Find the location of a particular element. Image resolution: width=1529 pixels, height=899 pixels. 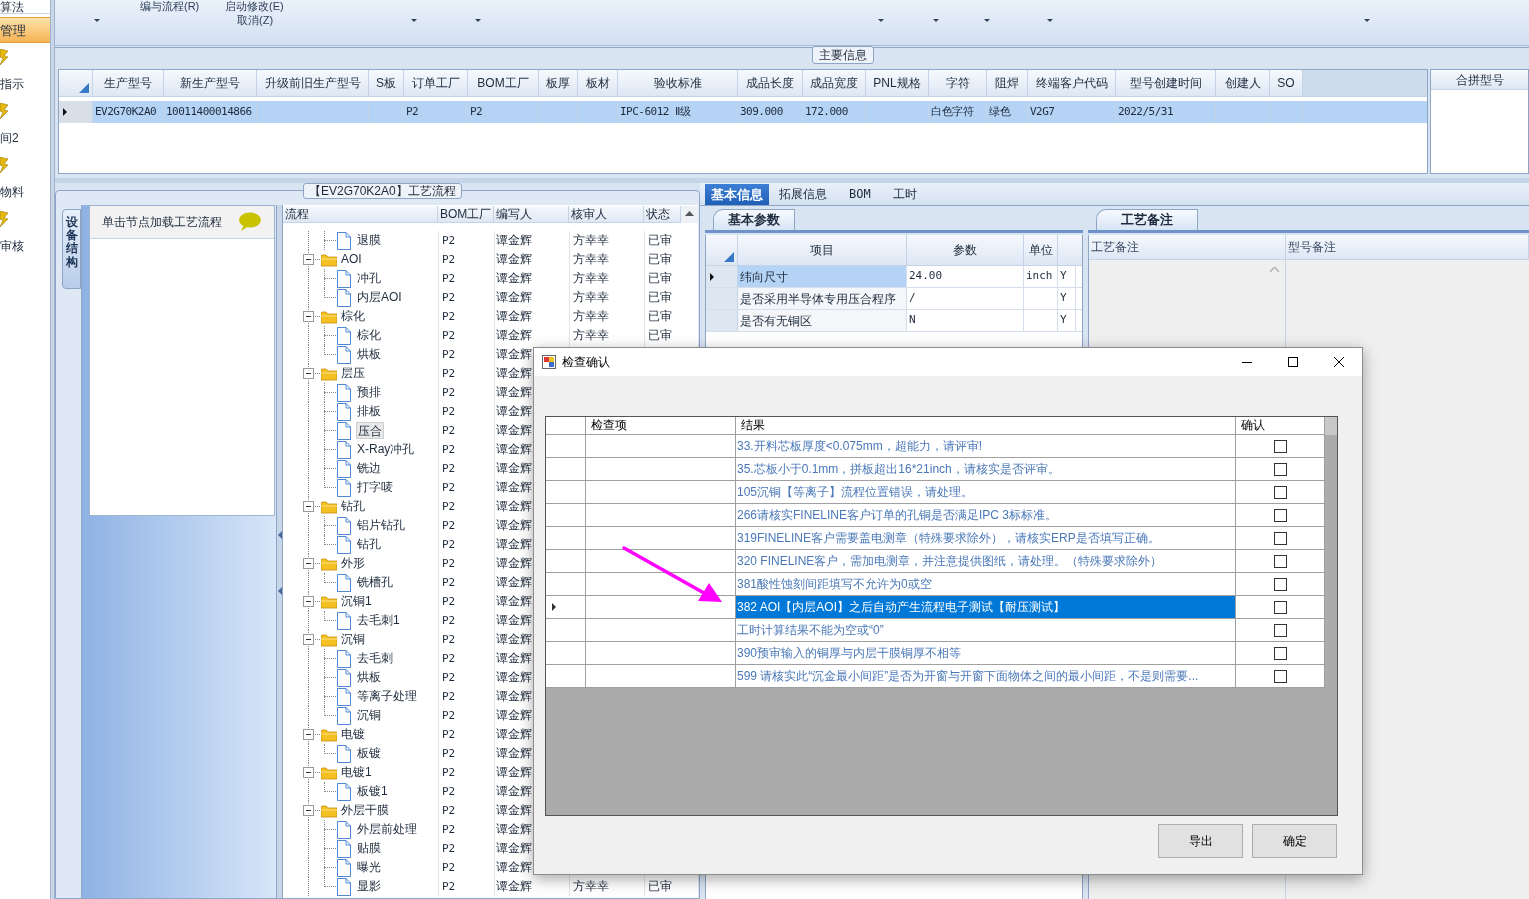

column-header: 终端客户代码 is located at coordinates (1072, 83).